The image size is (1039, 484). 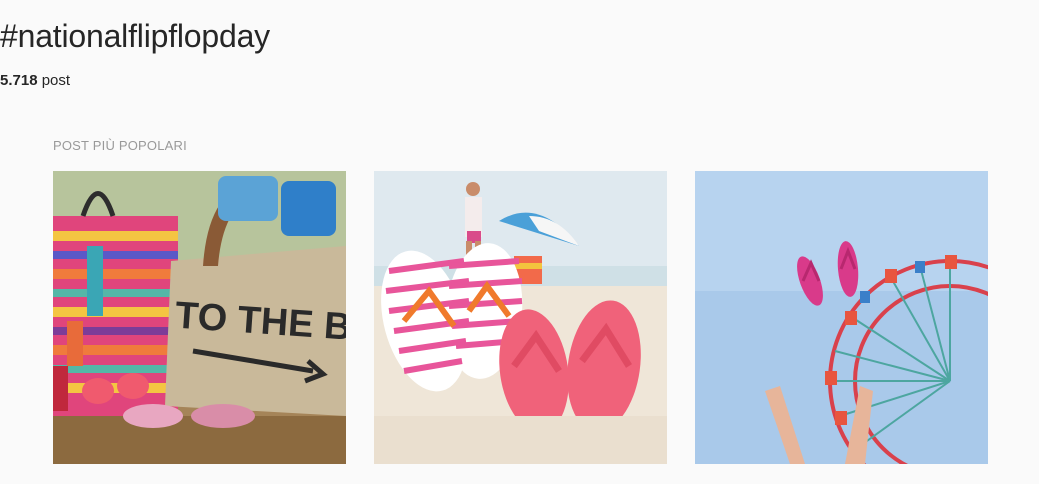 What do you see at coordinates (519, 80) in the screenshot?
I see `post-count: 5.718 post` at bounding box center [519, 80].